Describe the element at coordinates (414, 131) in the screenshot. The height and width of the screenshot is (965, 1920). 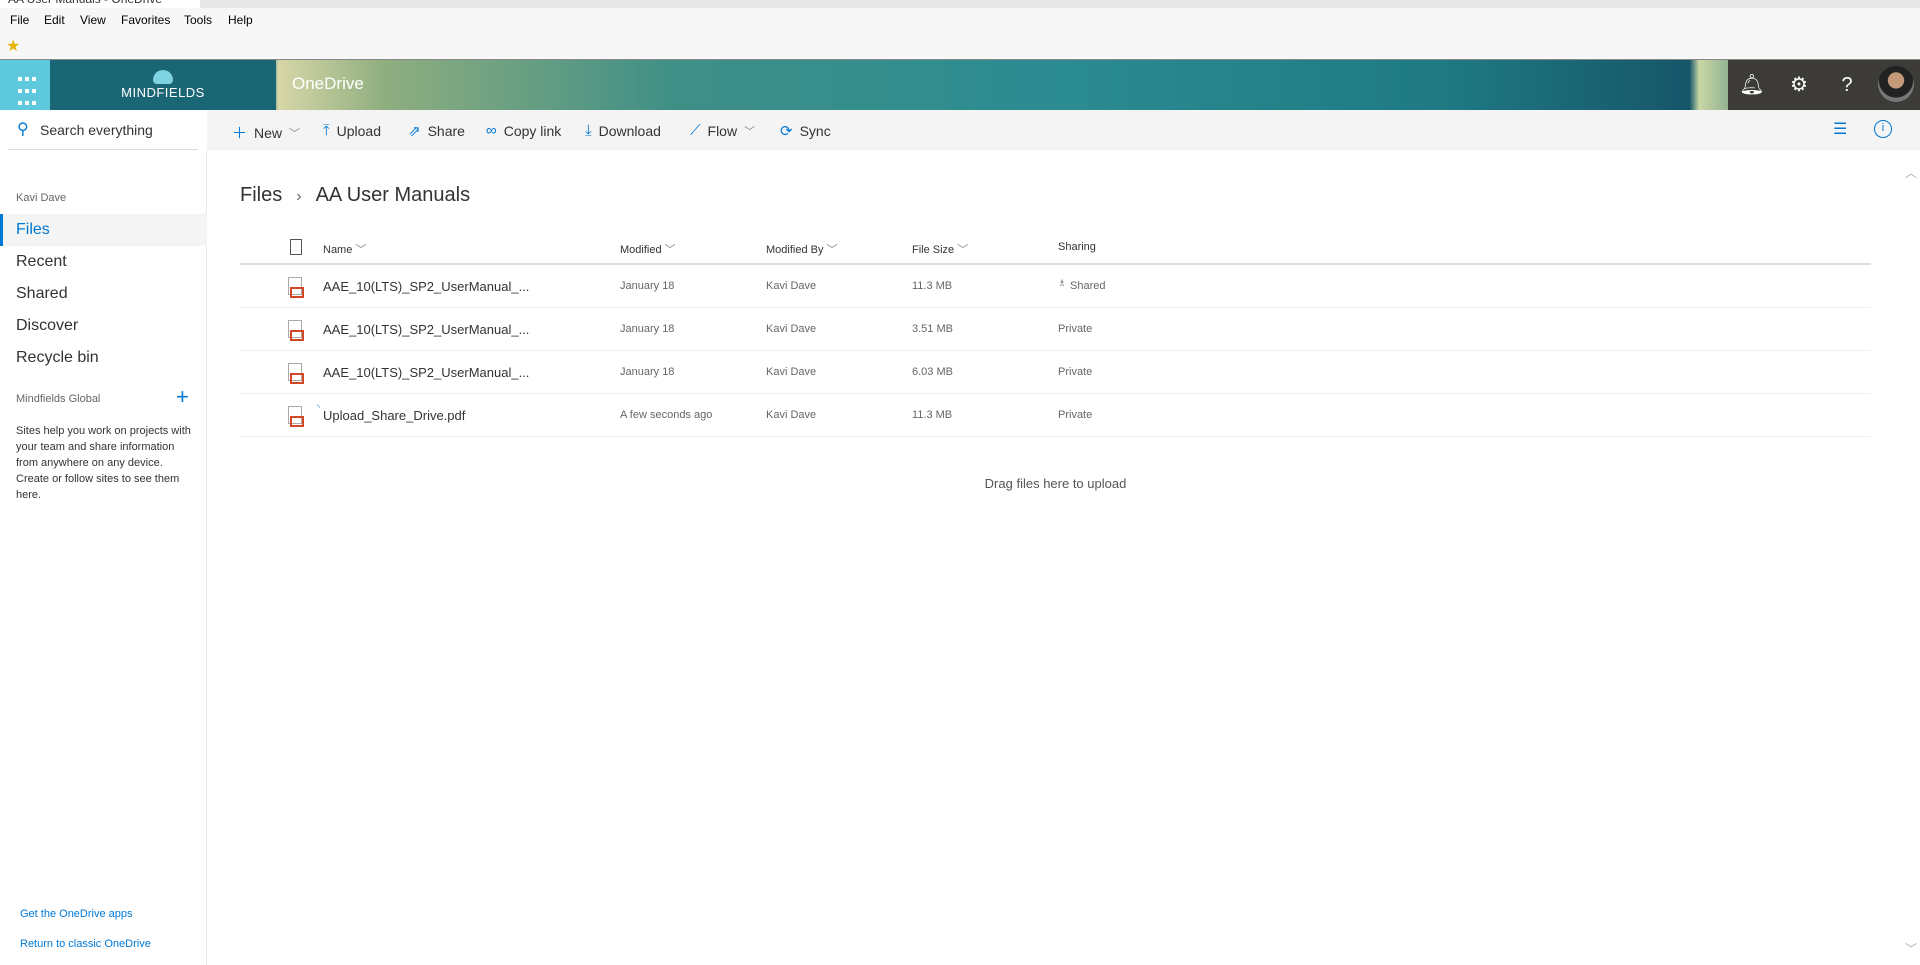
I see `share-icon: ⇗` at that location.